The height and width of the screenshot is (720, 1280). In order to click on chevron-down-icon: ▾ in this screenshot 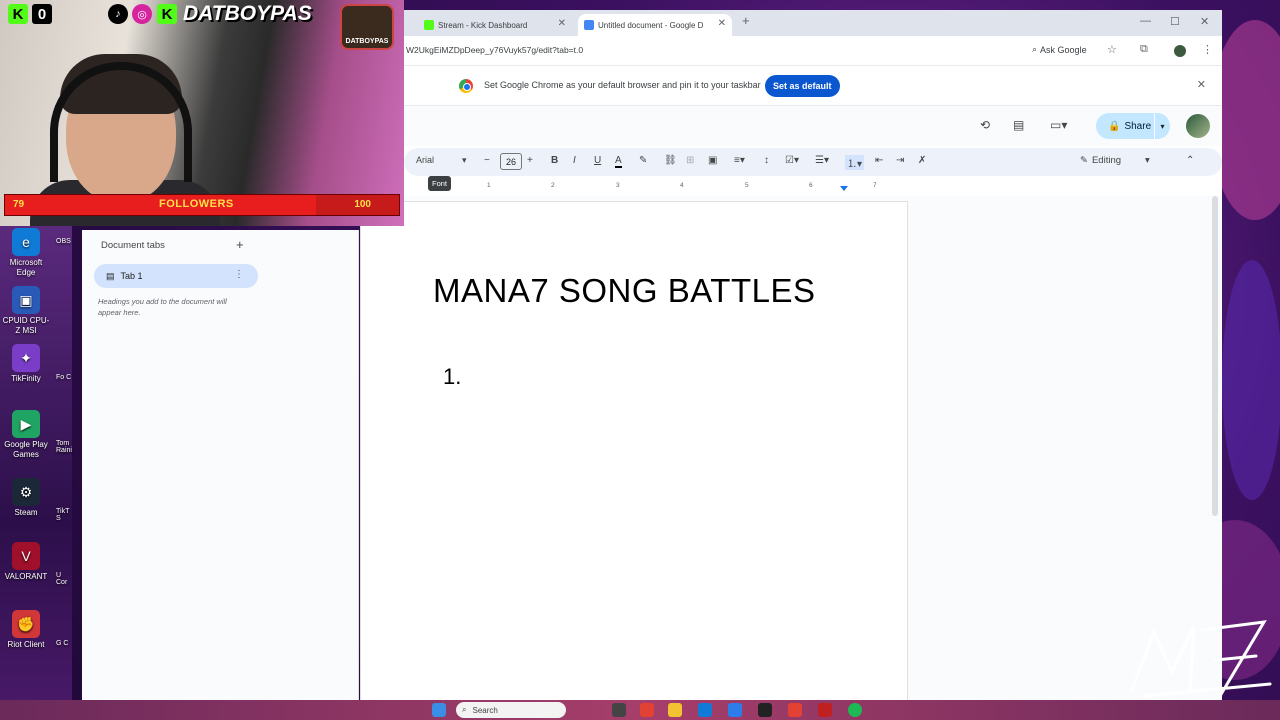, I will do `click(1162, 126)`.